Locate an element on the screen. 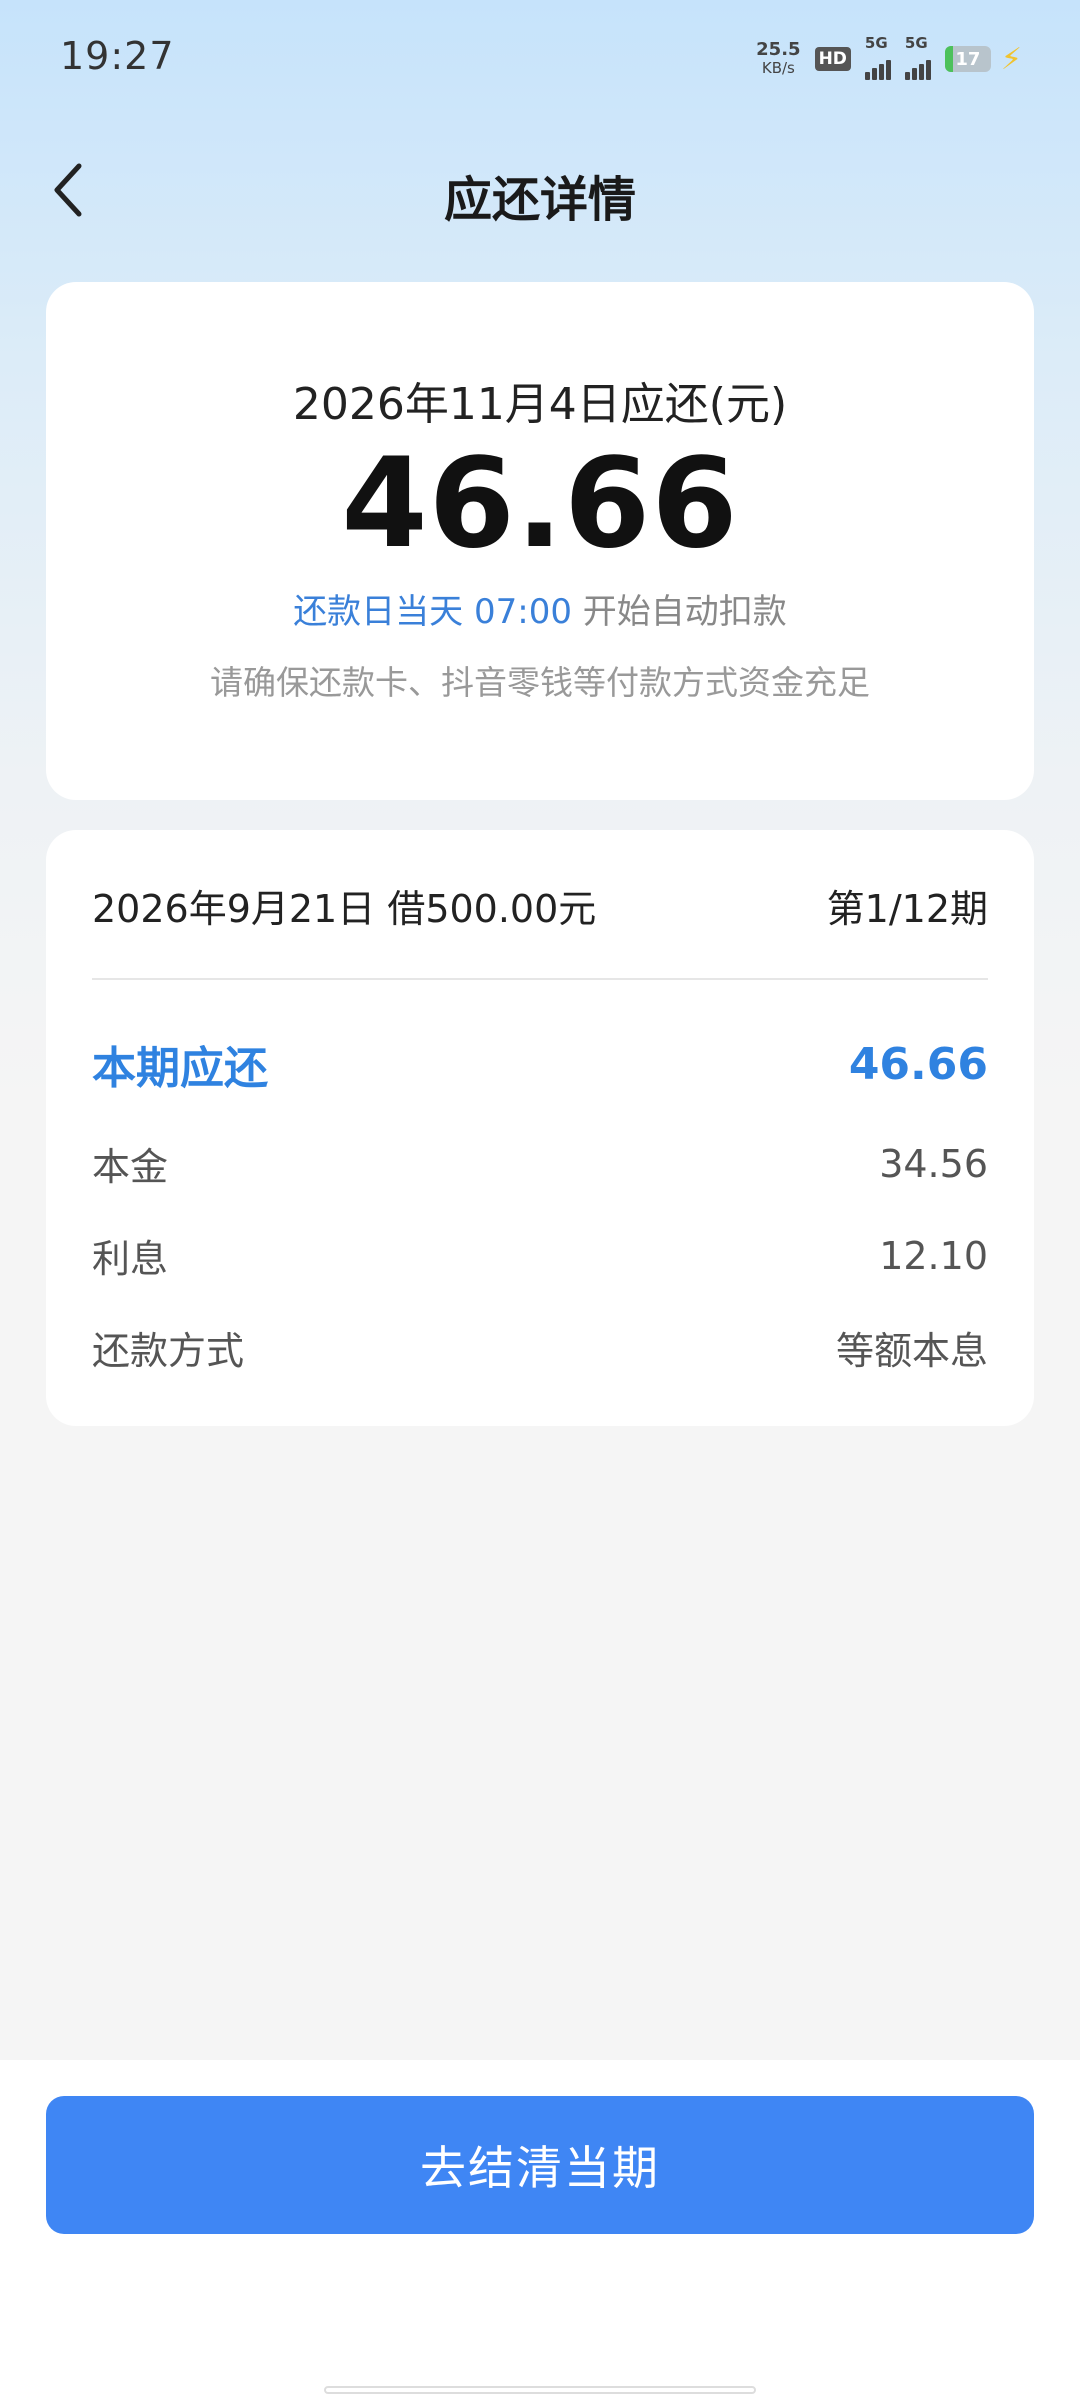 This screenshot has width=1080, height=2400. charging-icon: ⚡ is located at coordinates (1011, 59).